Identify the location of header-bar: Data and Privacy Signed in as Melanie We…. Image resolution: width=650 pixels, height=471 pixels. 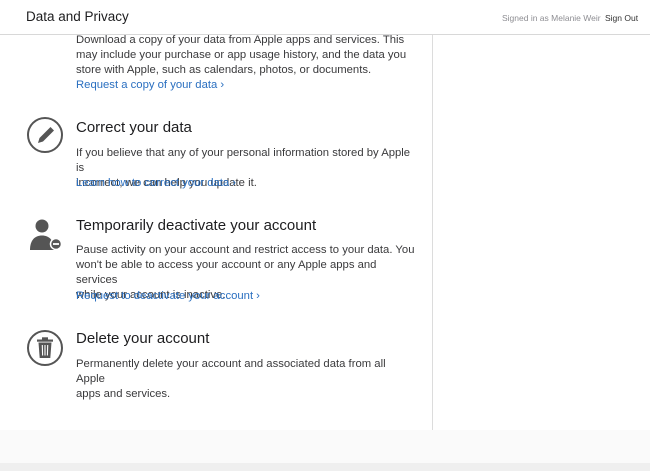
(325, 17).